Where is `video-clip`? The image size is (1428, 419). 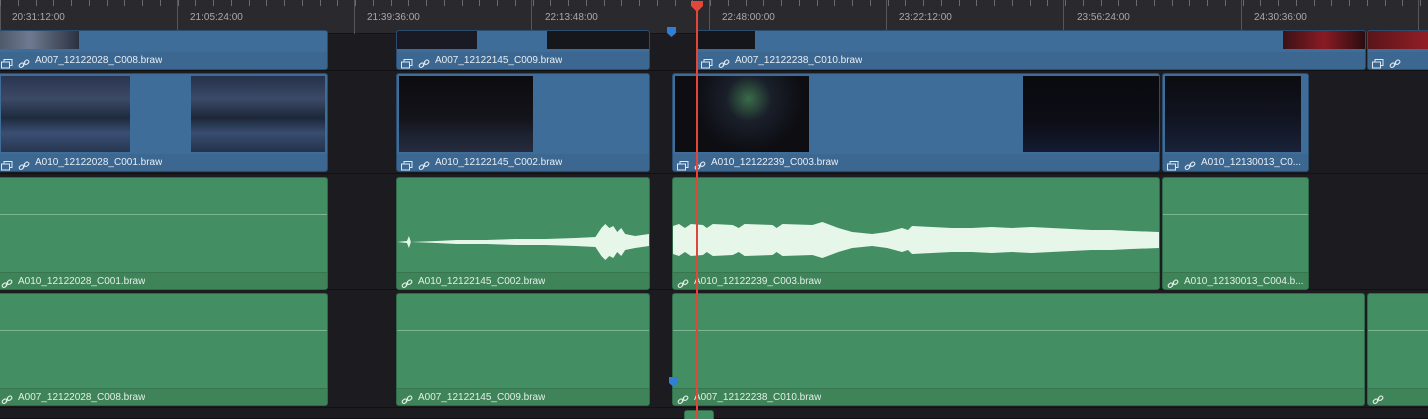 video-clip is located at coordinates (1397, 50).